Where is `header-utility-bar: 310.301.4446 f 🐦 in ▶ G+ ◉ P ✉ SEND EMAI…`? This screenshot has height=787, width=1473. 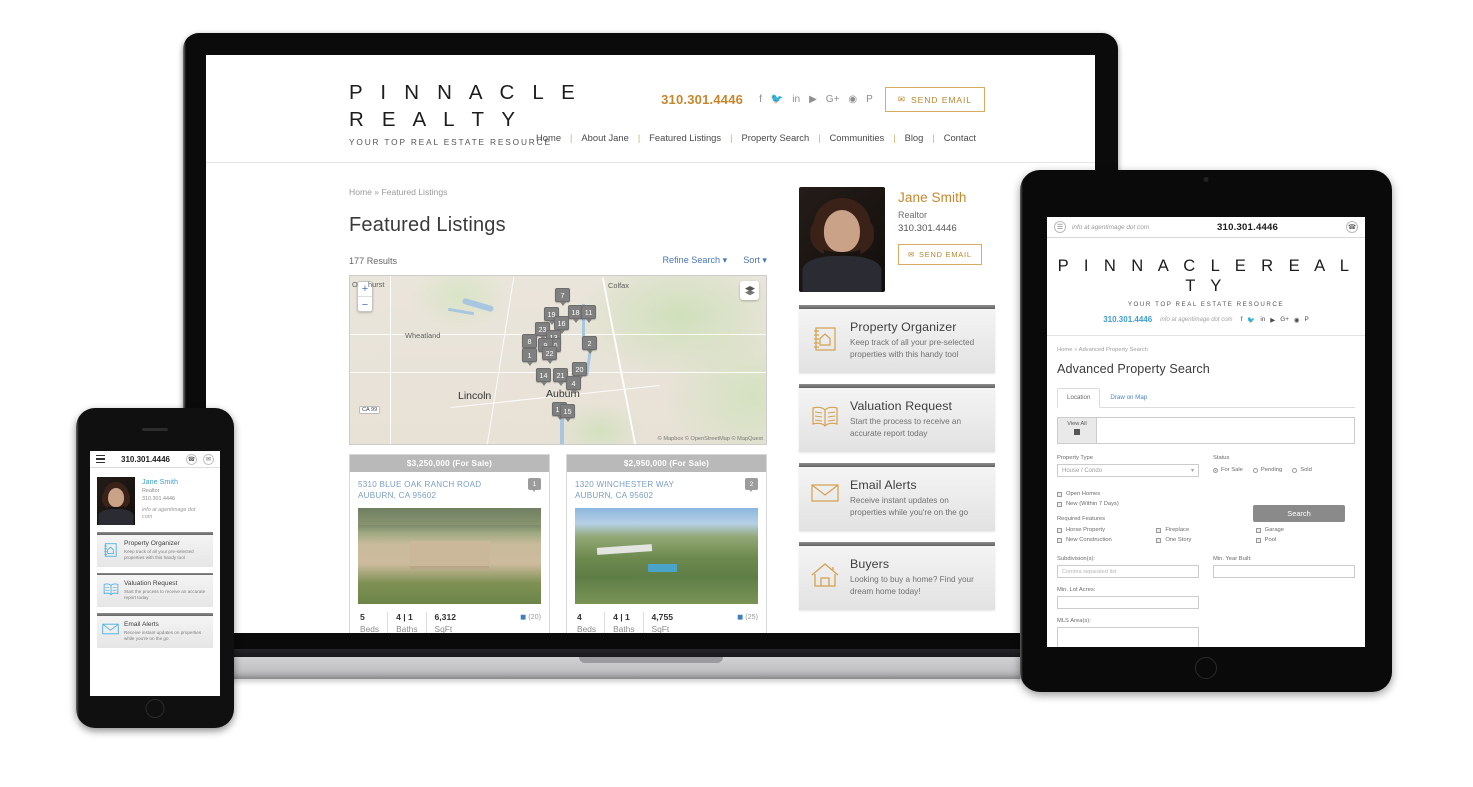
header-utility-bar: 310.301.4446 f 🐦 in ▶ G+ ◉ P ✉ SEND EMAI… is located at coordinates (823, 99).